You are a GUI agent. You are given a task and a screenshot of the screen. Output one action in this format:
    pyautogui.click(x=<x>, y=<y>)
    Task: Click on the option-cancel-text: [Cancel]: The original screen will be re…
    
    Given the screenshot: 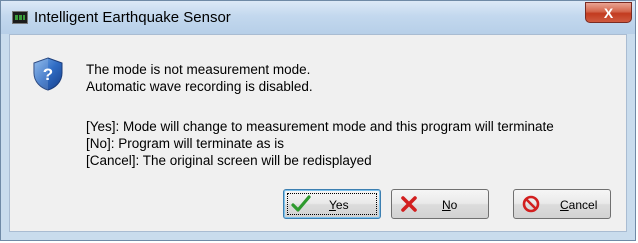 What is the action you would take?
    pyautogui.click(x=229, y=160)
    